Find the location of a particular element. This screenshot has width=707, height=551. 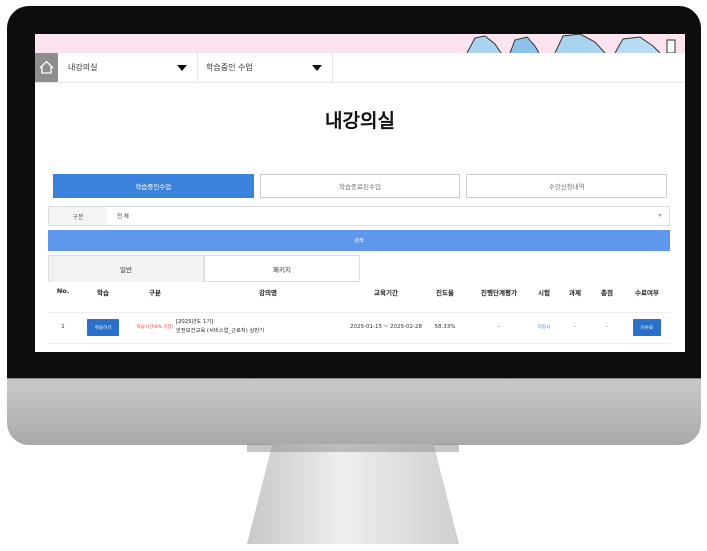

home-icon is located at coordinates (46, 67).